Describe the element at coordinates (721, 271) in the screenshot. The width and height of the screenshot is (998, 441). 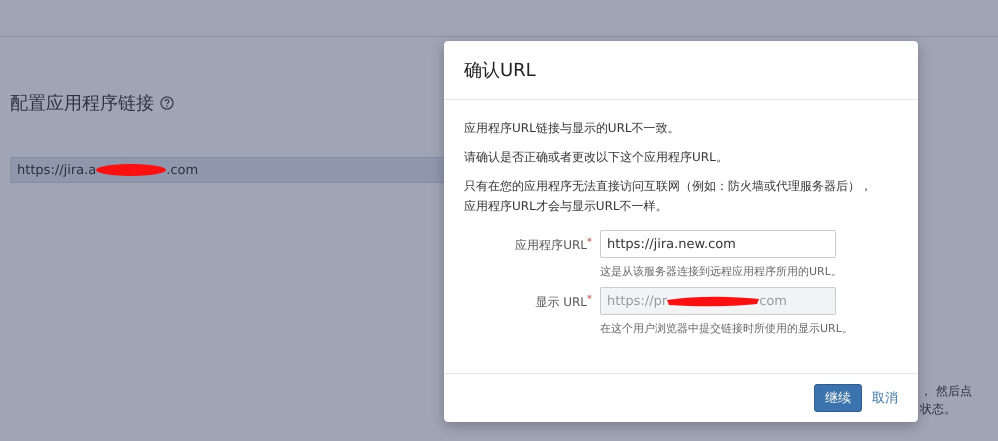
I see `field-help-text: 这是从该服务器连接到远程应用程序所用的URL。` at that location.